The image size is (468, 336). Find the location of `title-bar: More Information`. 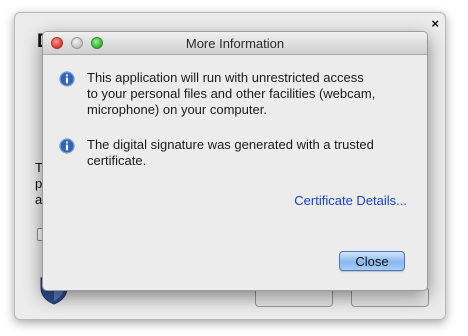

title-bar: More Information is located at coordinates (235, 43).